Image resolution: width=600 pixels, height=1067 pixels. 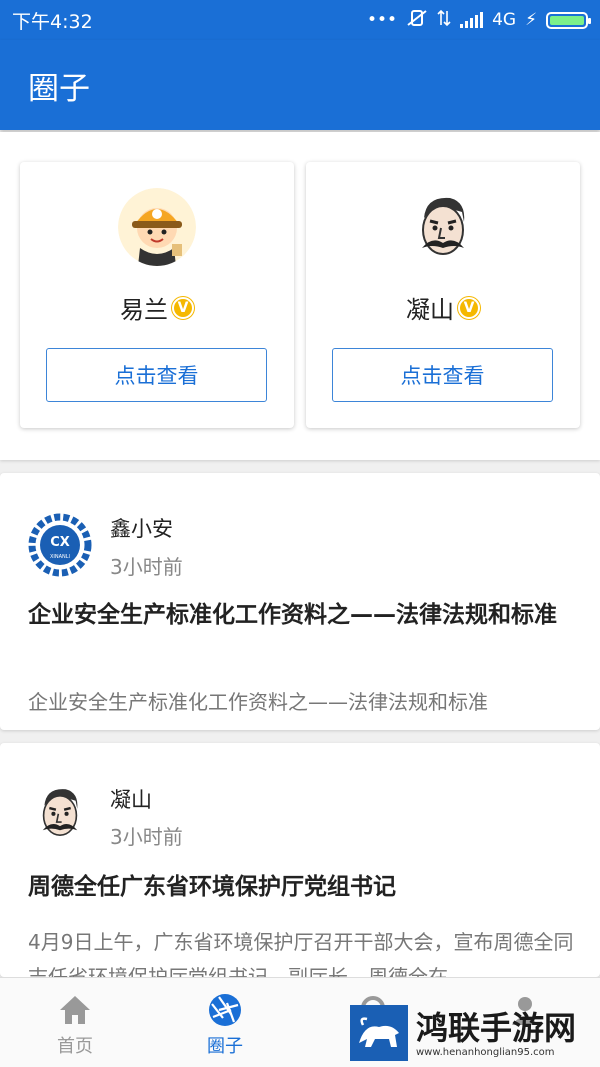 I want to click on post-title: 周德全任广东省环境保护厅党组书记, so click(x=302, y=887).